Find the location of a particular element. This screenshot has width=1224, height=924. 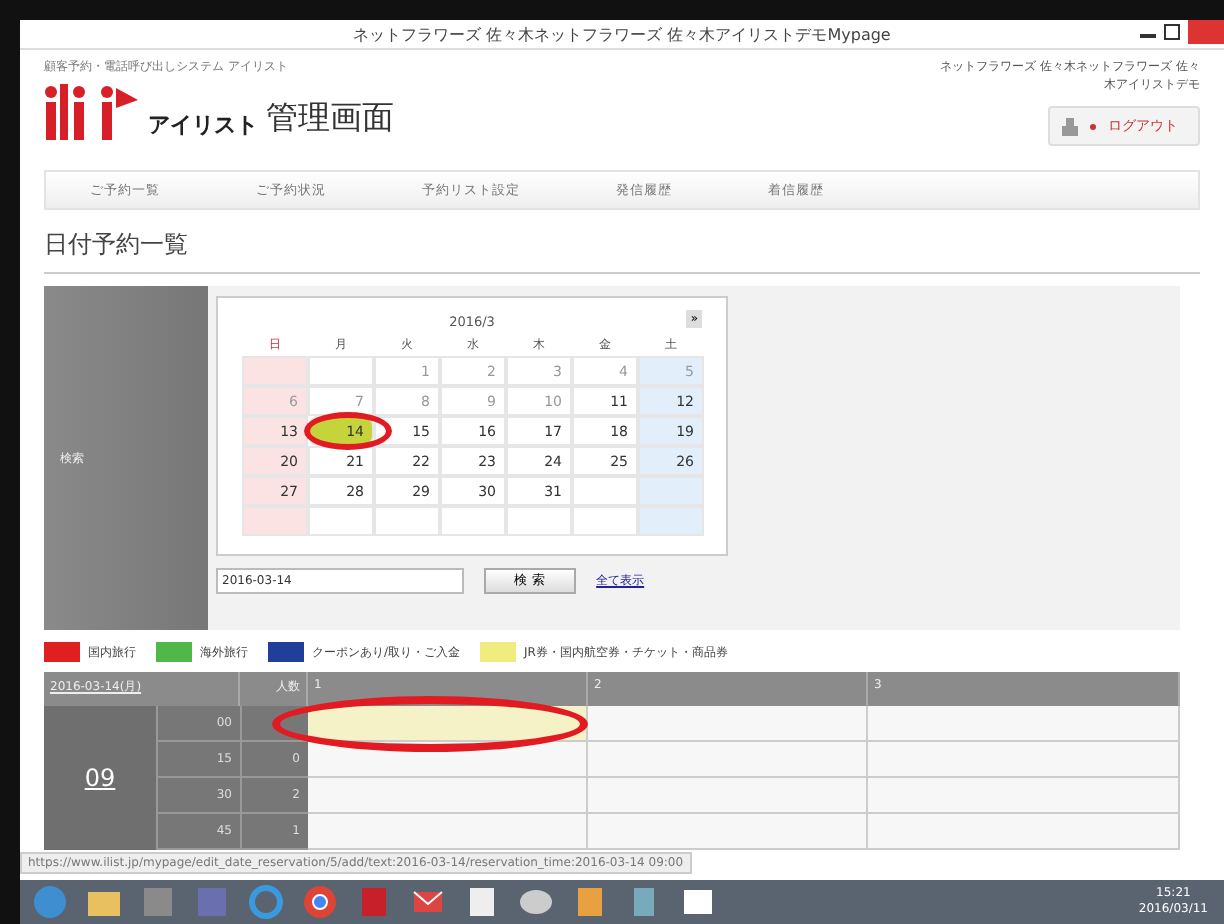

start-orb-icon is located at coordinates (50, 902).